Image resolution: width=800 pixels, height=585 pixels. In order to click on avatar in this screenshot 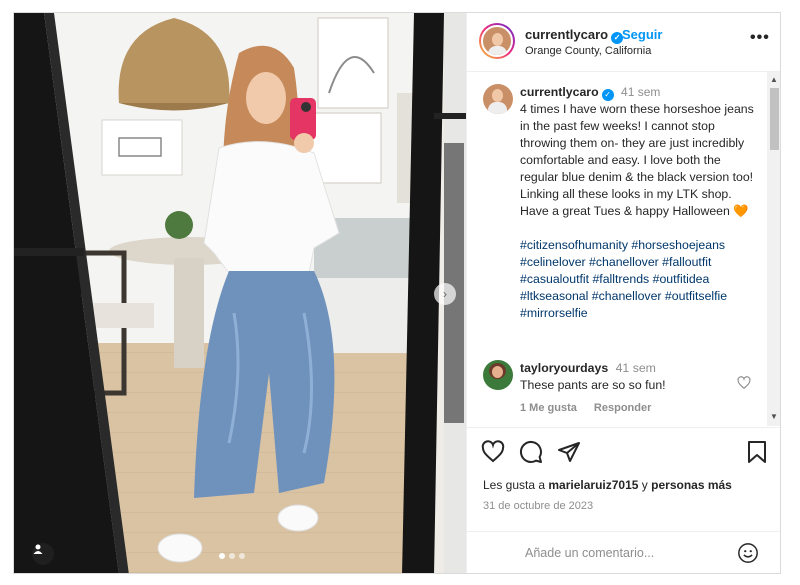, I will do `click(497, 41)`.